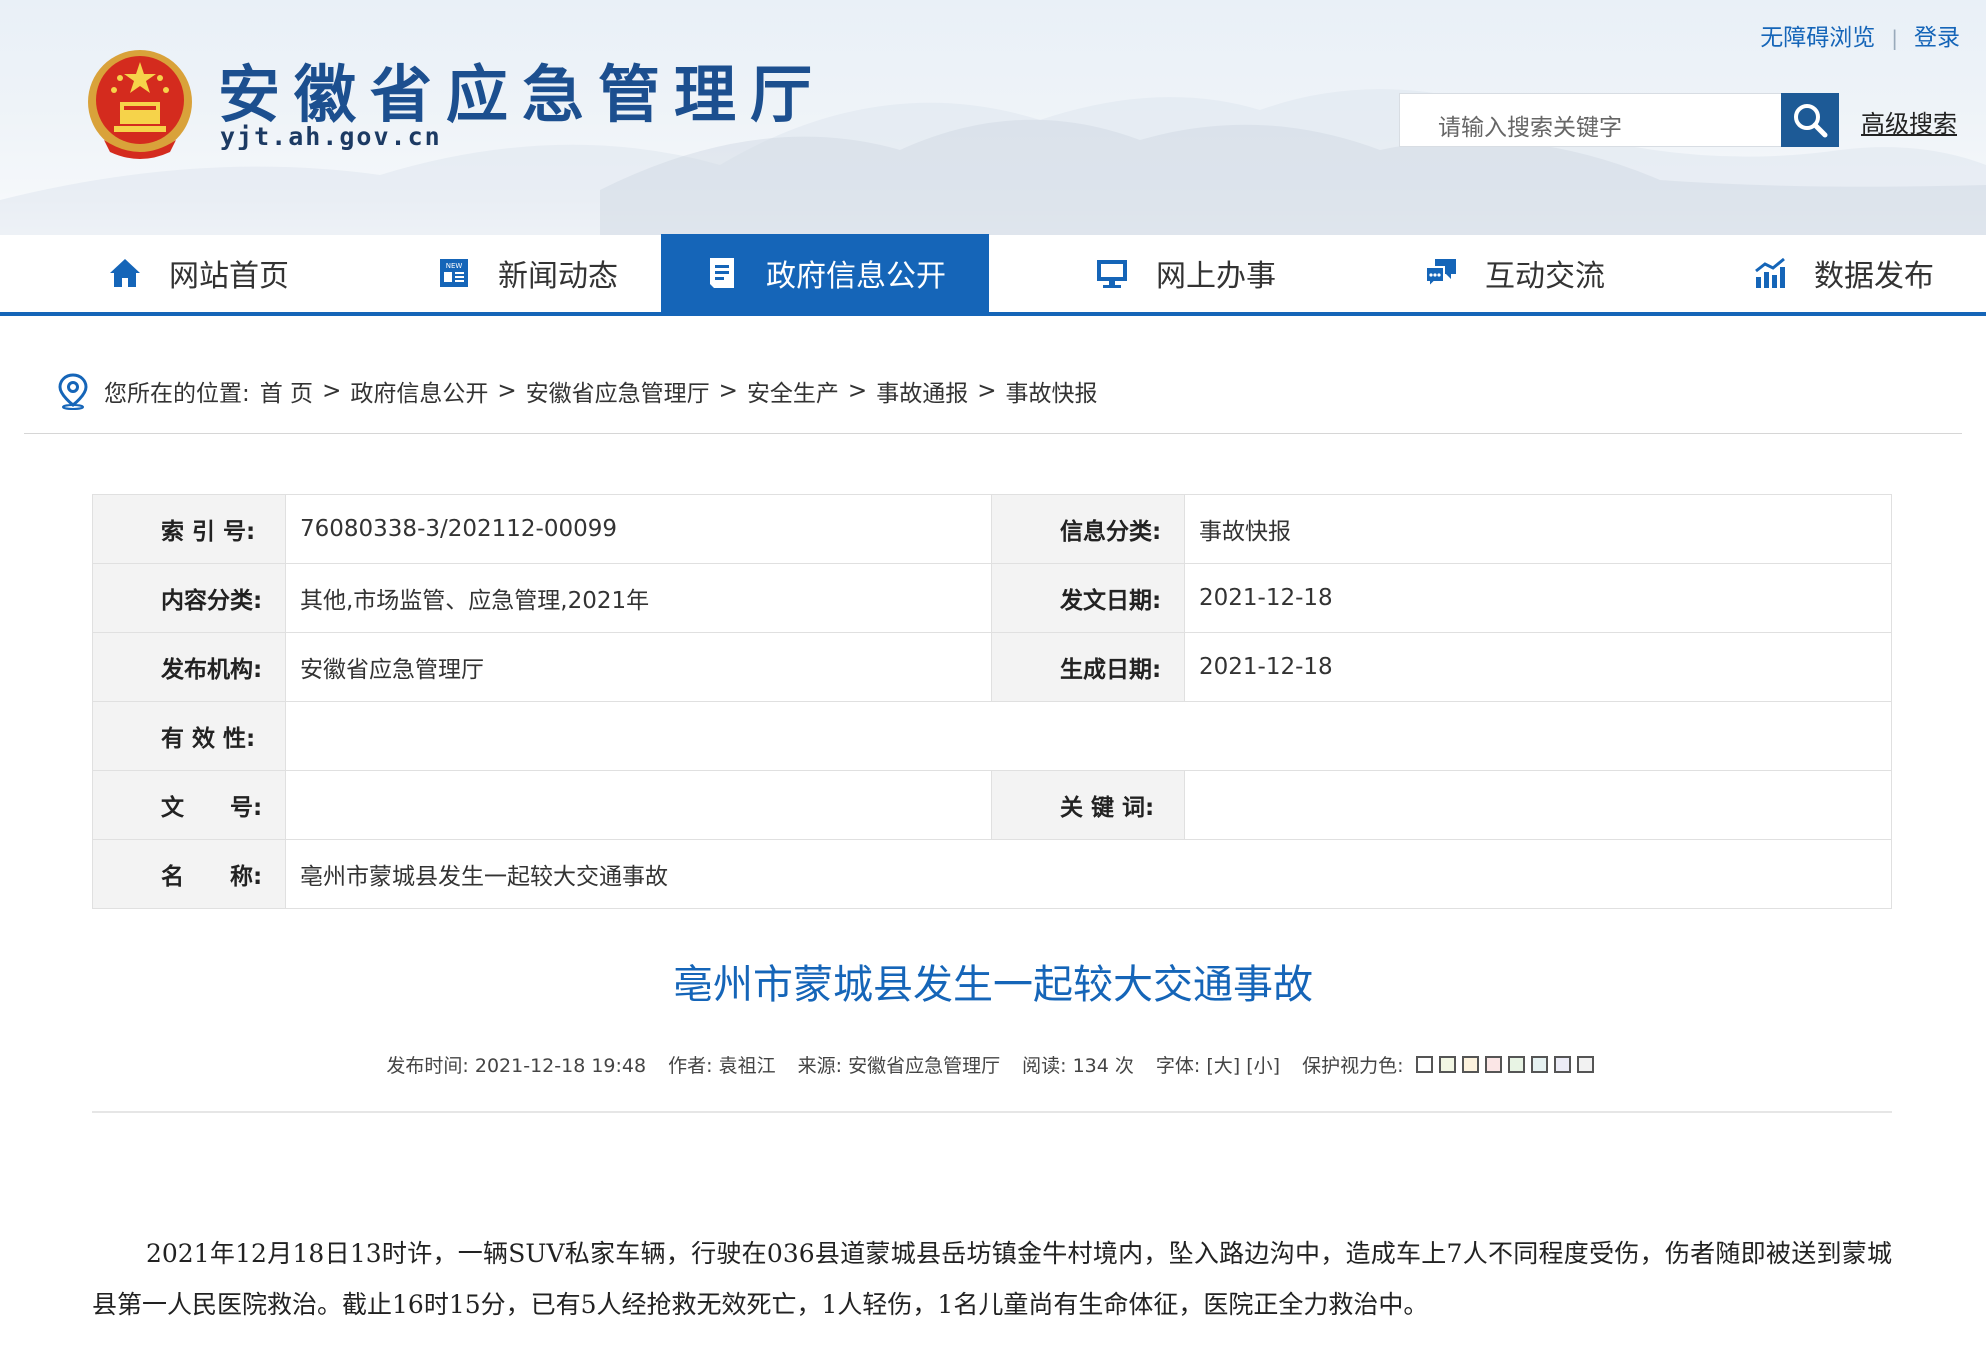 The image size is (1986, 1357). I want to click on table-row: 名 称: 亳州市蒙城县发生一起较大交通事故, so click(992, 874).